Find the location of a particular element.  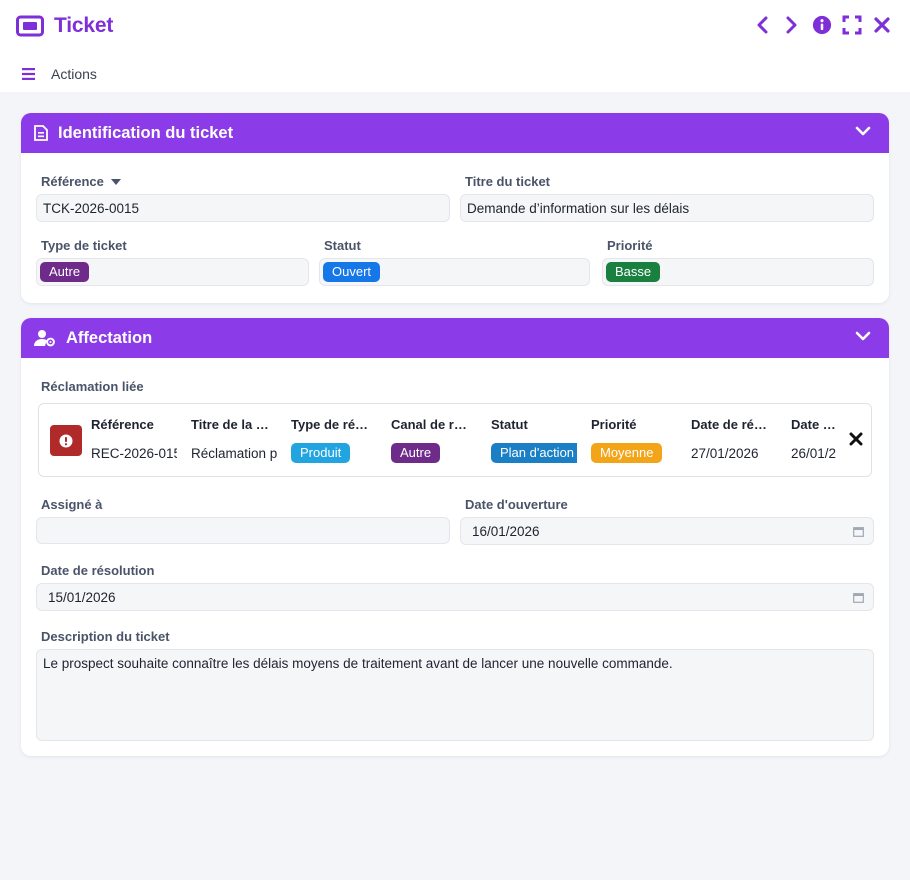

linked-col-reference: Référence REC-2026-015 is located at coordinates (134, 440).